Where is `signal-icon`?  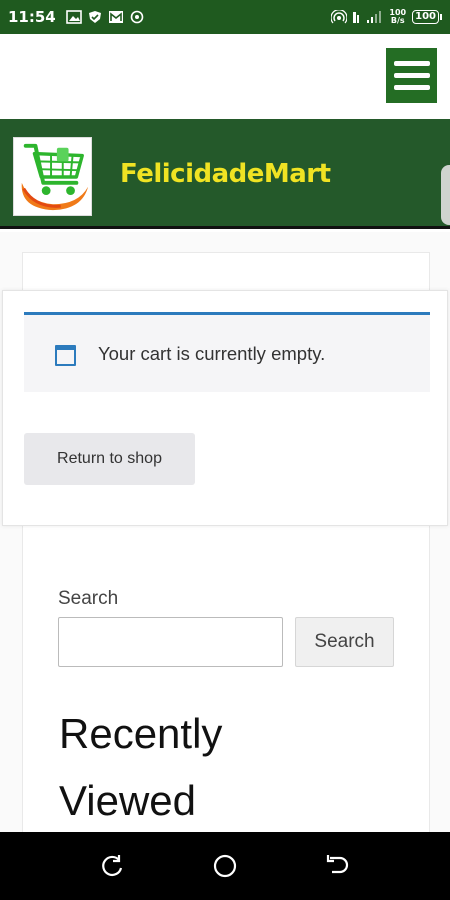
signal-icon is located at coordinates (367, 17).